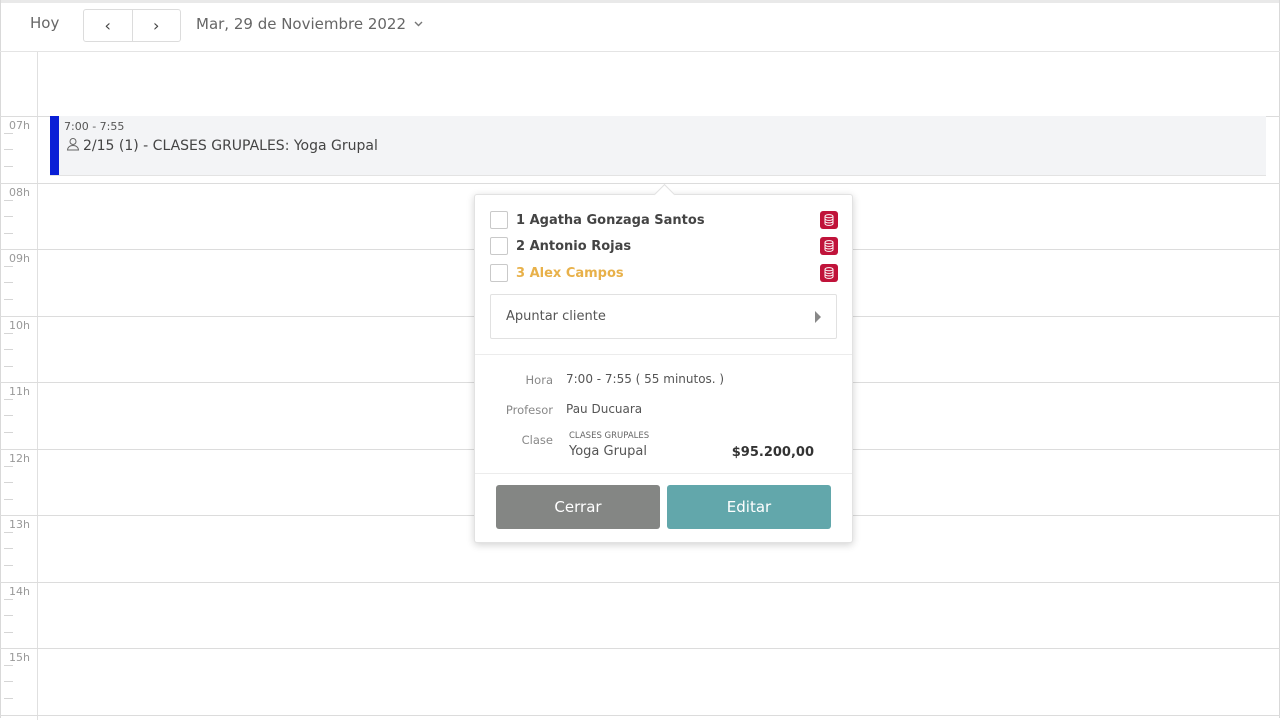 This screenshot has height=720, width=1280. I want to click on calendar-toolbar: Hoy ‹ › Mar, 29 de Noviembre 2022, so click(640, 26).